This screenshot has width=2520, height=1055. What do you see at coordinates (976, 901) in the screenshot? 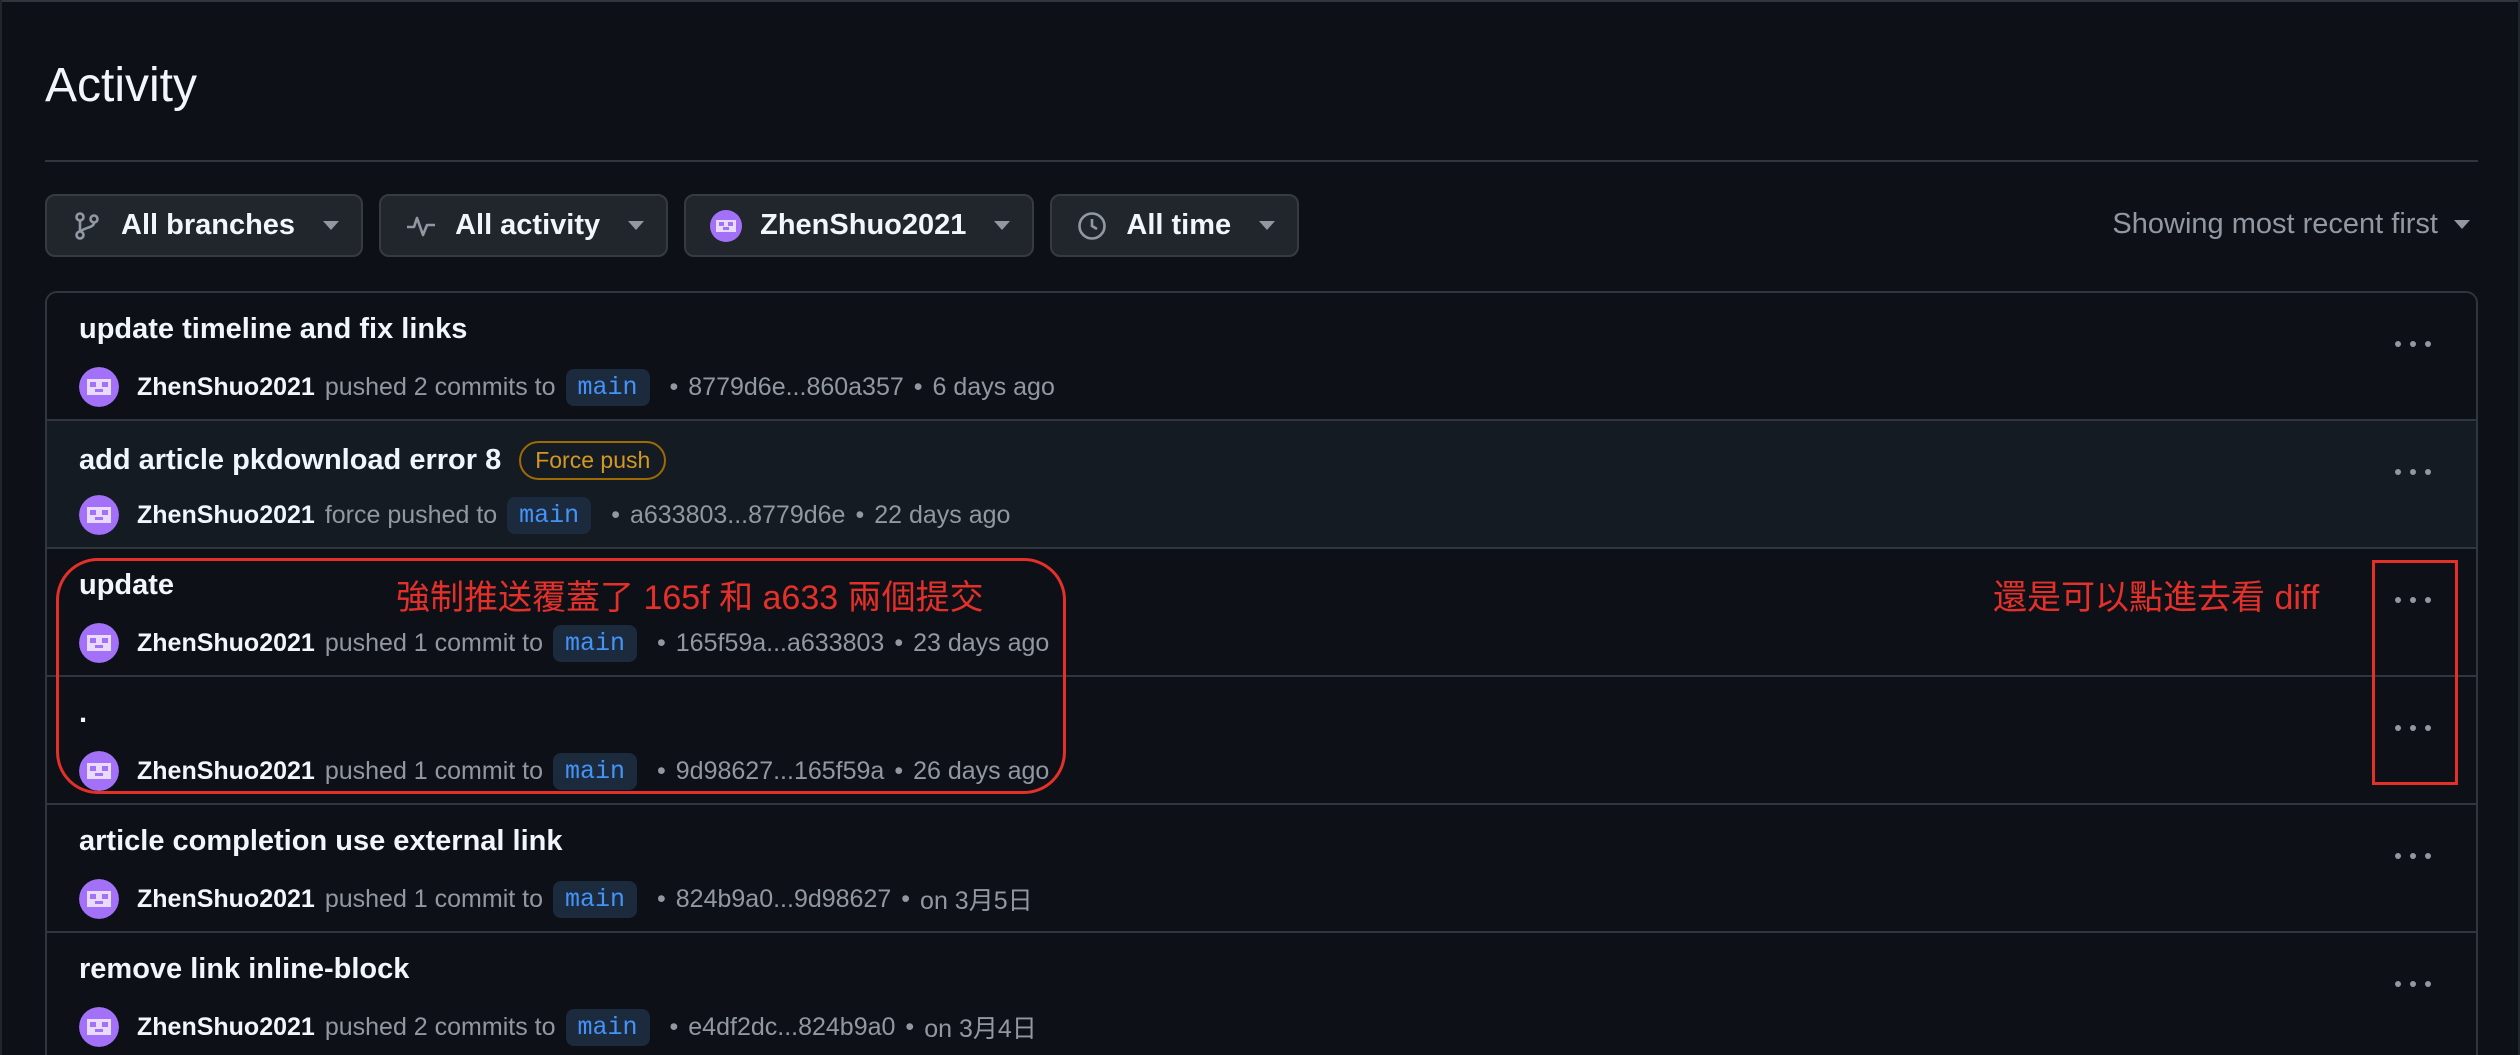
I see `activity-time: on 3月5日` at bounding box center [976, 901].